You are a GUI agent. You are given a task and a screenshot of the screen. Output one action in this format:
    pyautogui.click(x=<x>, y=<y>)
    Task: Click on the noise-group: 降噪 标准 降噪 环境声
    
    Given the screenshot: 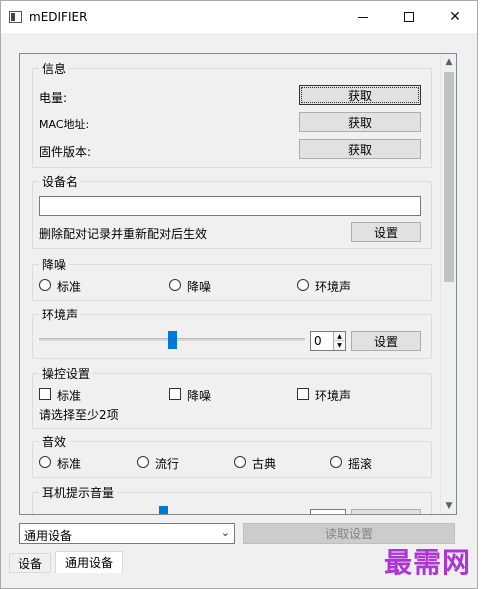 What is the action you would take?
    pyautogui.click(x=232, y=278)
    